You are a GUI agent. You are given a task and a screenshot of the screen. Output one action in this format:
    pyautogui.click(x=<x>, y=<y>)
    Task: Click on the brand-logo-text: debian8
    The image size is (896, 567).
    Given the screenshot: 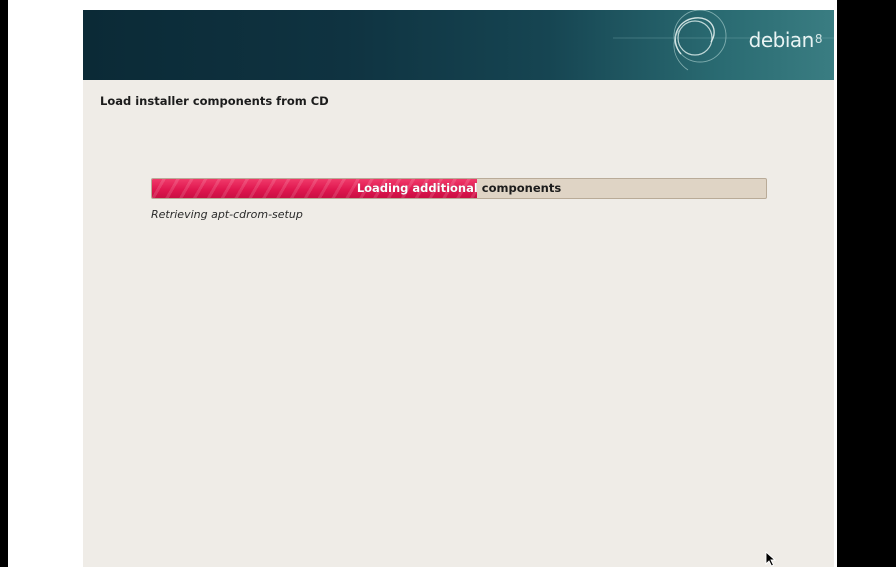 What is the action you would take?
    pyautogui.click(x=785, y=40)
    